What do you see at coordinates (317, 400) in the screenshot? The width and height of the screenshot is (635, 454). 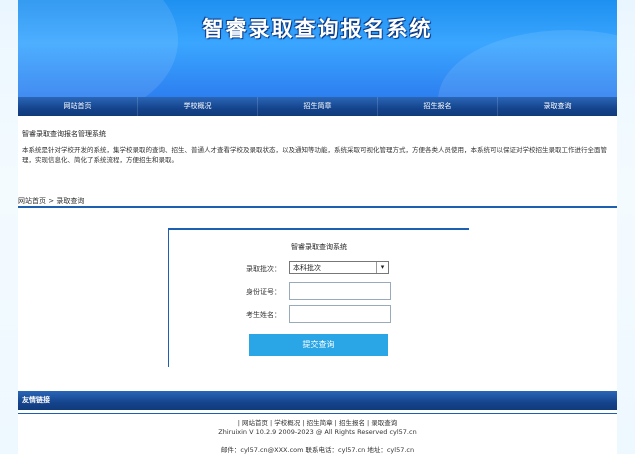 I see `friend-links-bar: 友情链接` at bounding box center [317, 400].